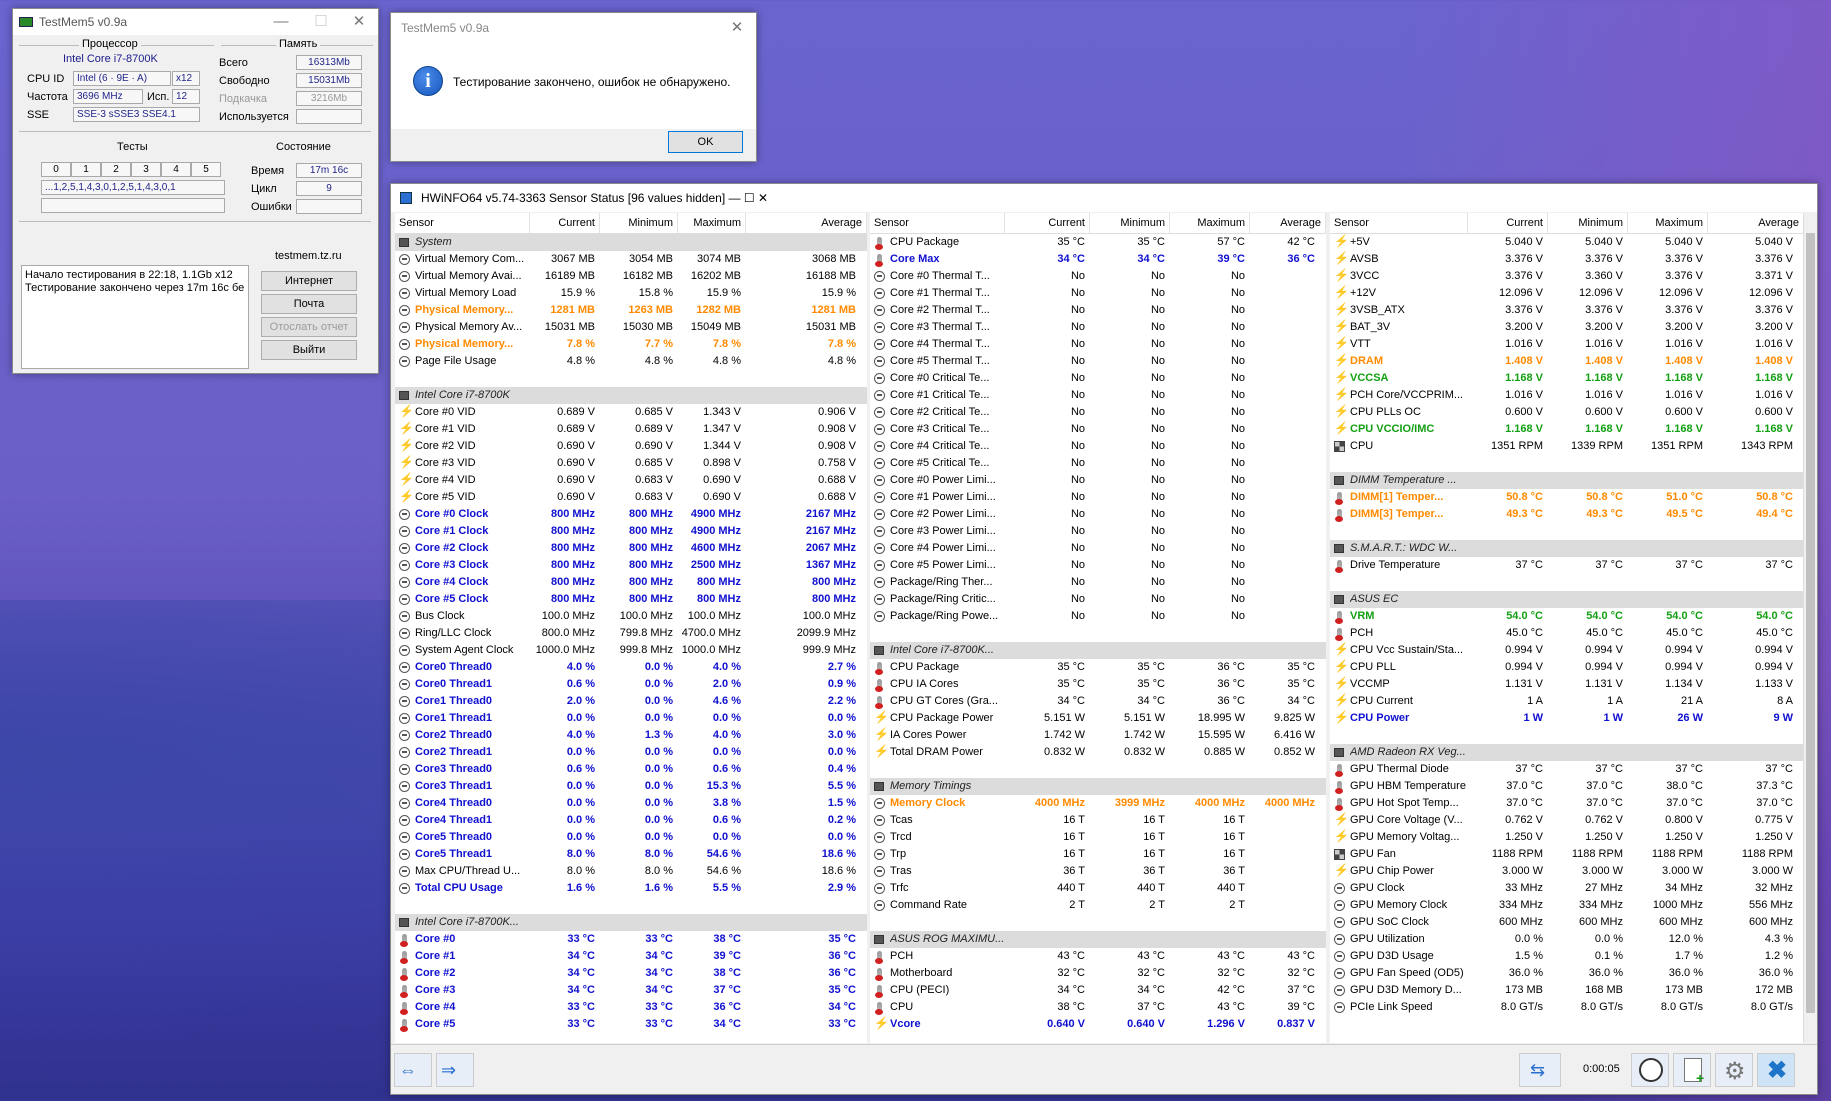 The height and width of the screenshot is (1101, 1831). I want to click on sensor-row: Core #5 Thermal T... No No No, so click(1098, 361).